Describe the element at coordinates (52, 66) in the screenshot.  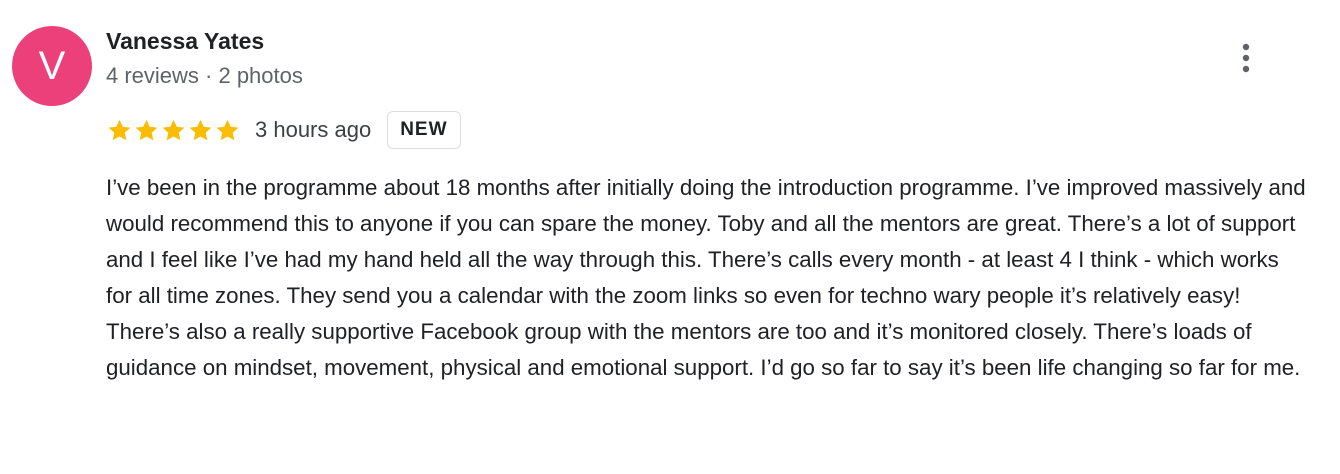
I see `avatar: V` at that location.